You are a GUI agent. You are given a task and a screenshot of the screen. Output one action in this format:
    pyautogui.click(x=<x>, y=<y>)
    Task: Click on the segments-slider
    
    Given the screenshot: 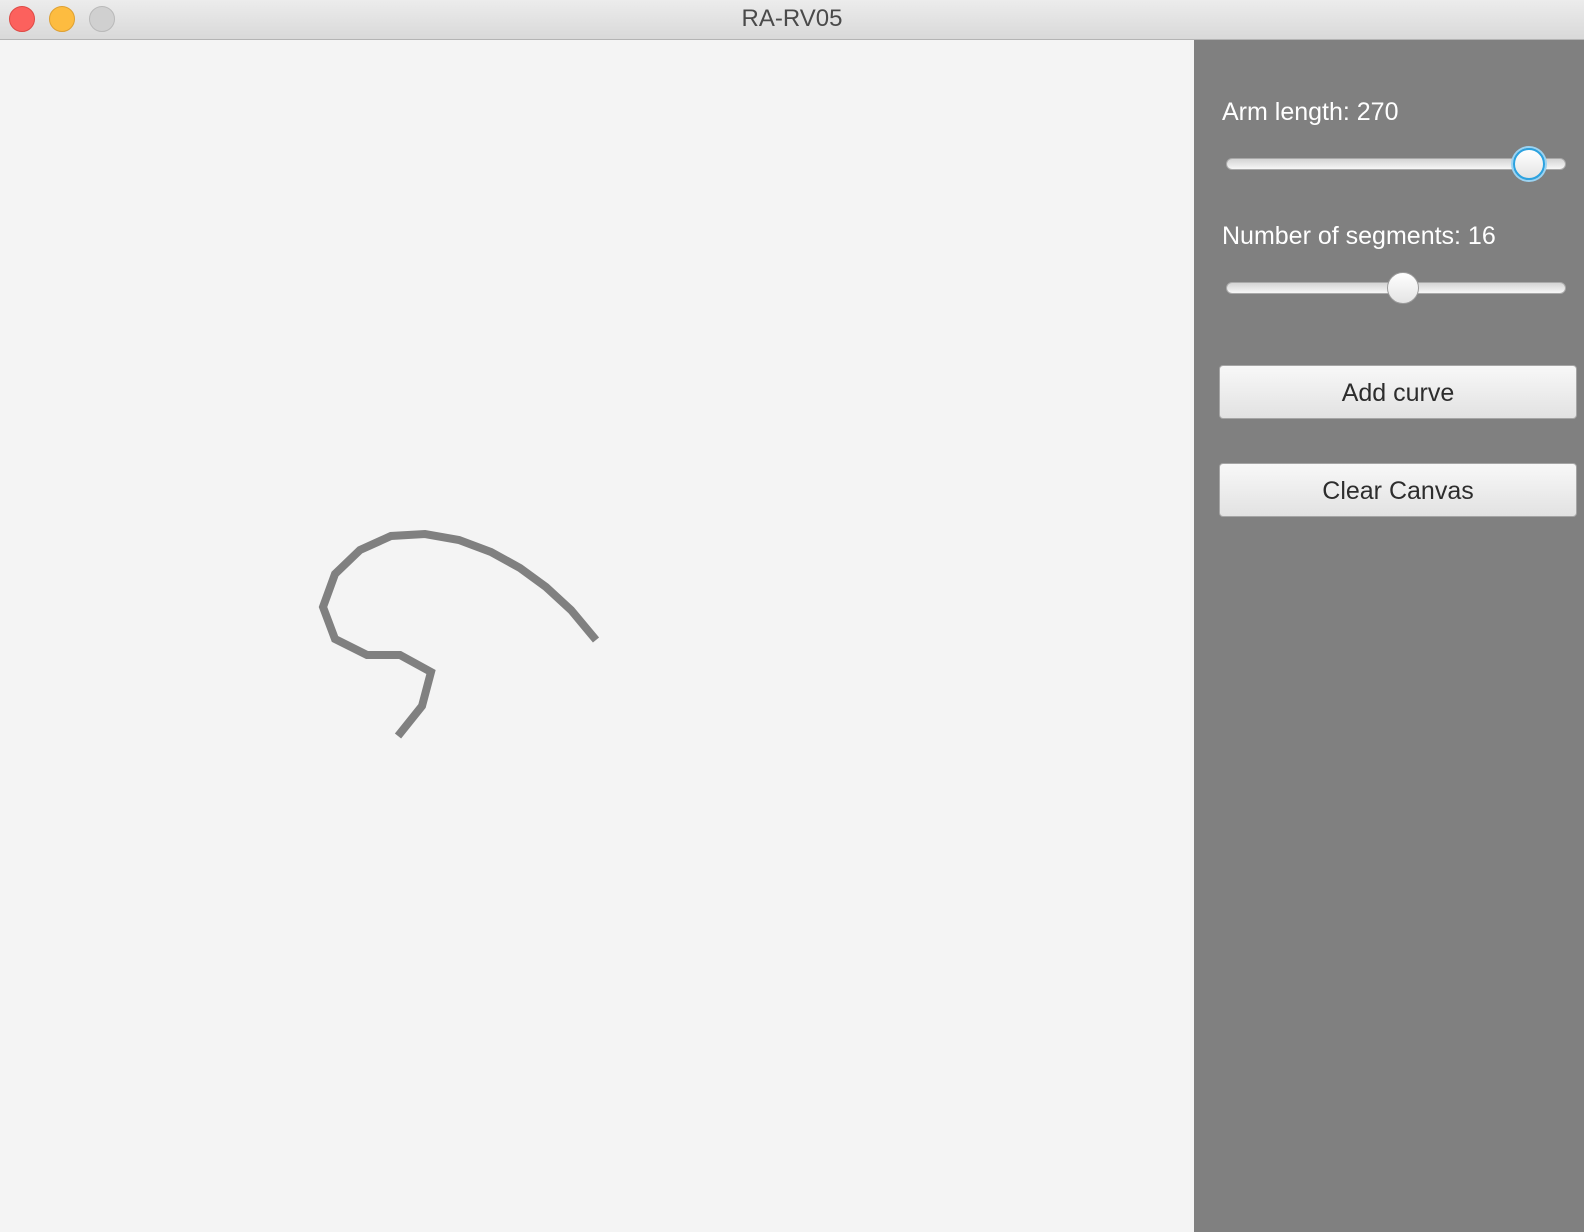 What is the action you would take?
    pyautogui.click(x=1396, y=288)
    